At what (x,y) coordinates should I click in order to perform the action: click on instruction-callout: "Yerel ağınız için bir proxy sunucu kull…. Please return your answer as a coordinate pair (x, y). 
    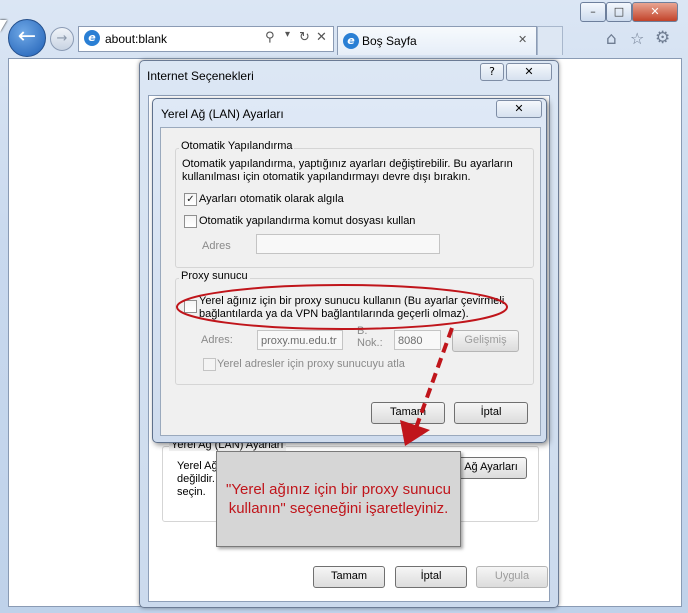
    Looking at the image, I should click on (338, 499).